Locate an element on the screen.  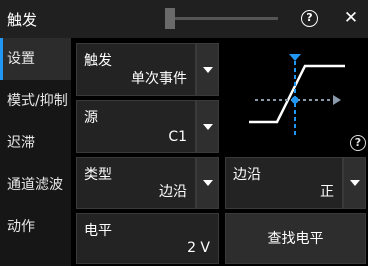
sidebar-item-channel-filter: 通道滤波 is located at coordinates (35, 185).